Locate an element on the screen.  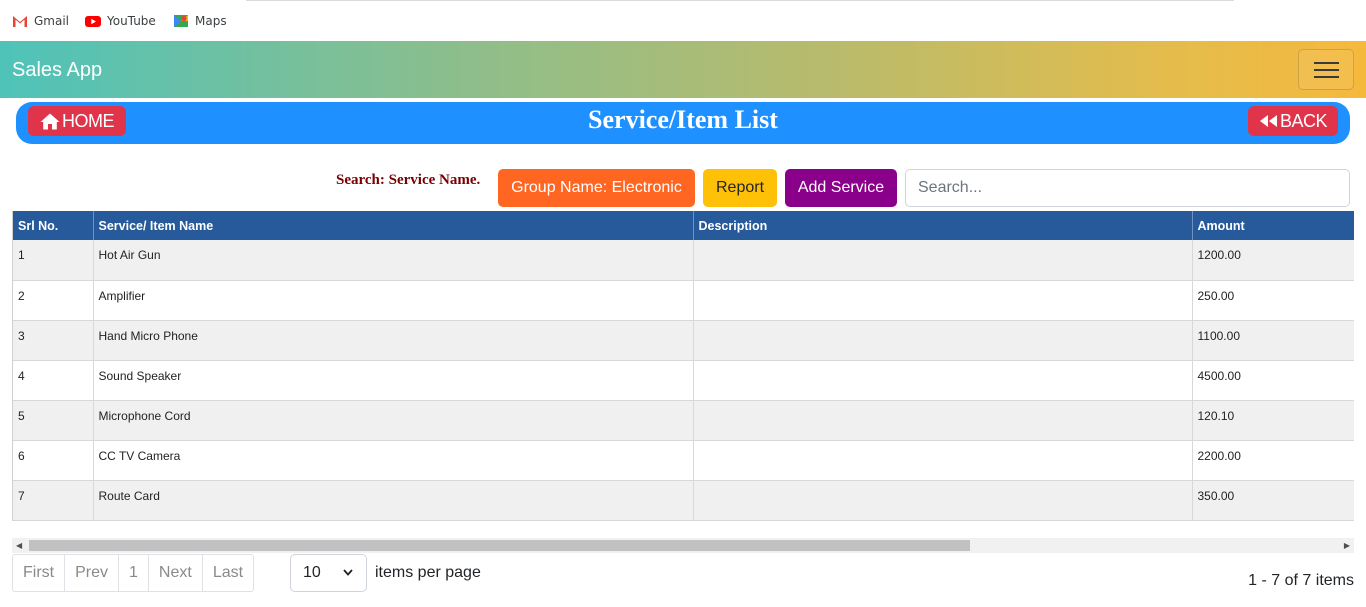
menu-toggle-button is located at coordinates (1326, 69).